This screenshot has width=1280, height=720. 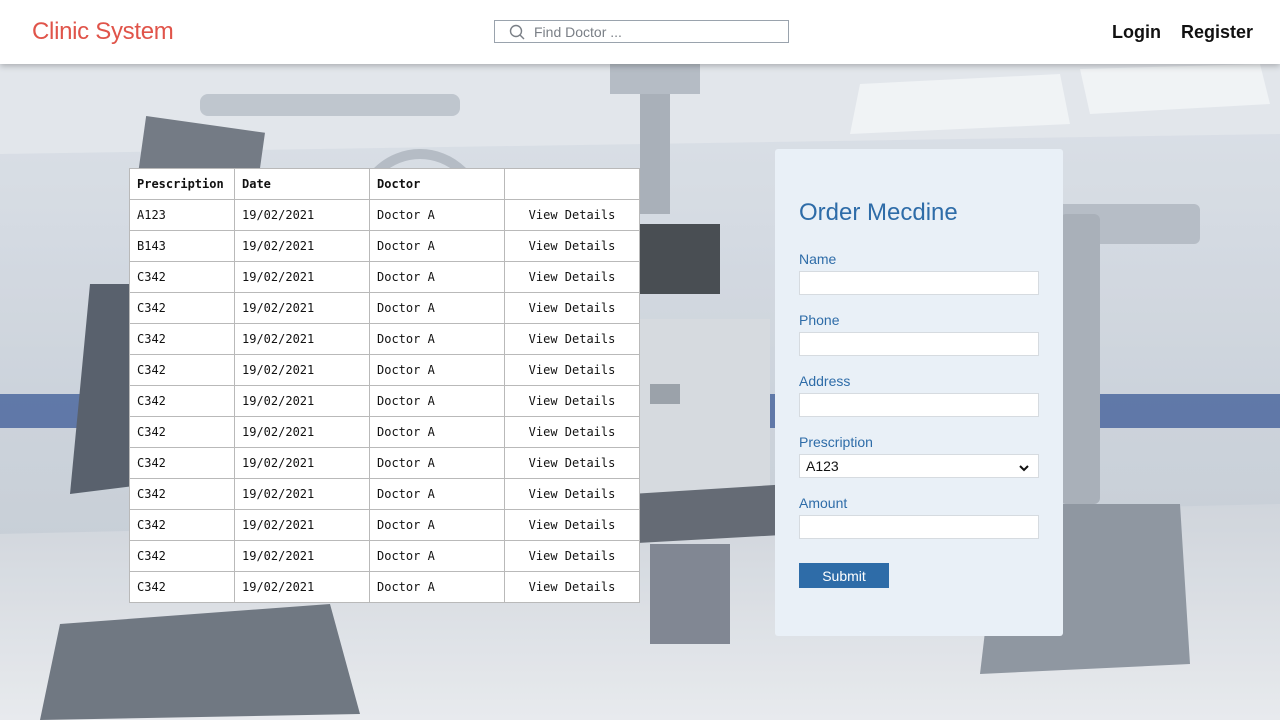 What do you see at coordinates (654, 31) in the screenshot?
I see `search-input` at bounding box center [654, 31].